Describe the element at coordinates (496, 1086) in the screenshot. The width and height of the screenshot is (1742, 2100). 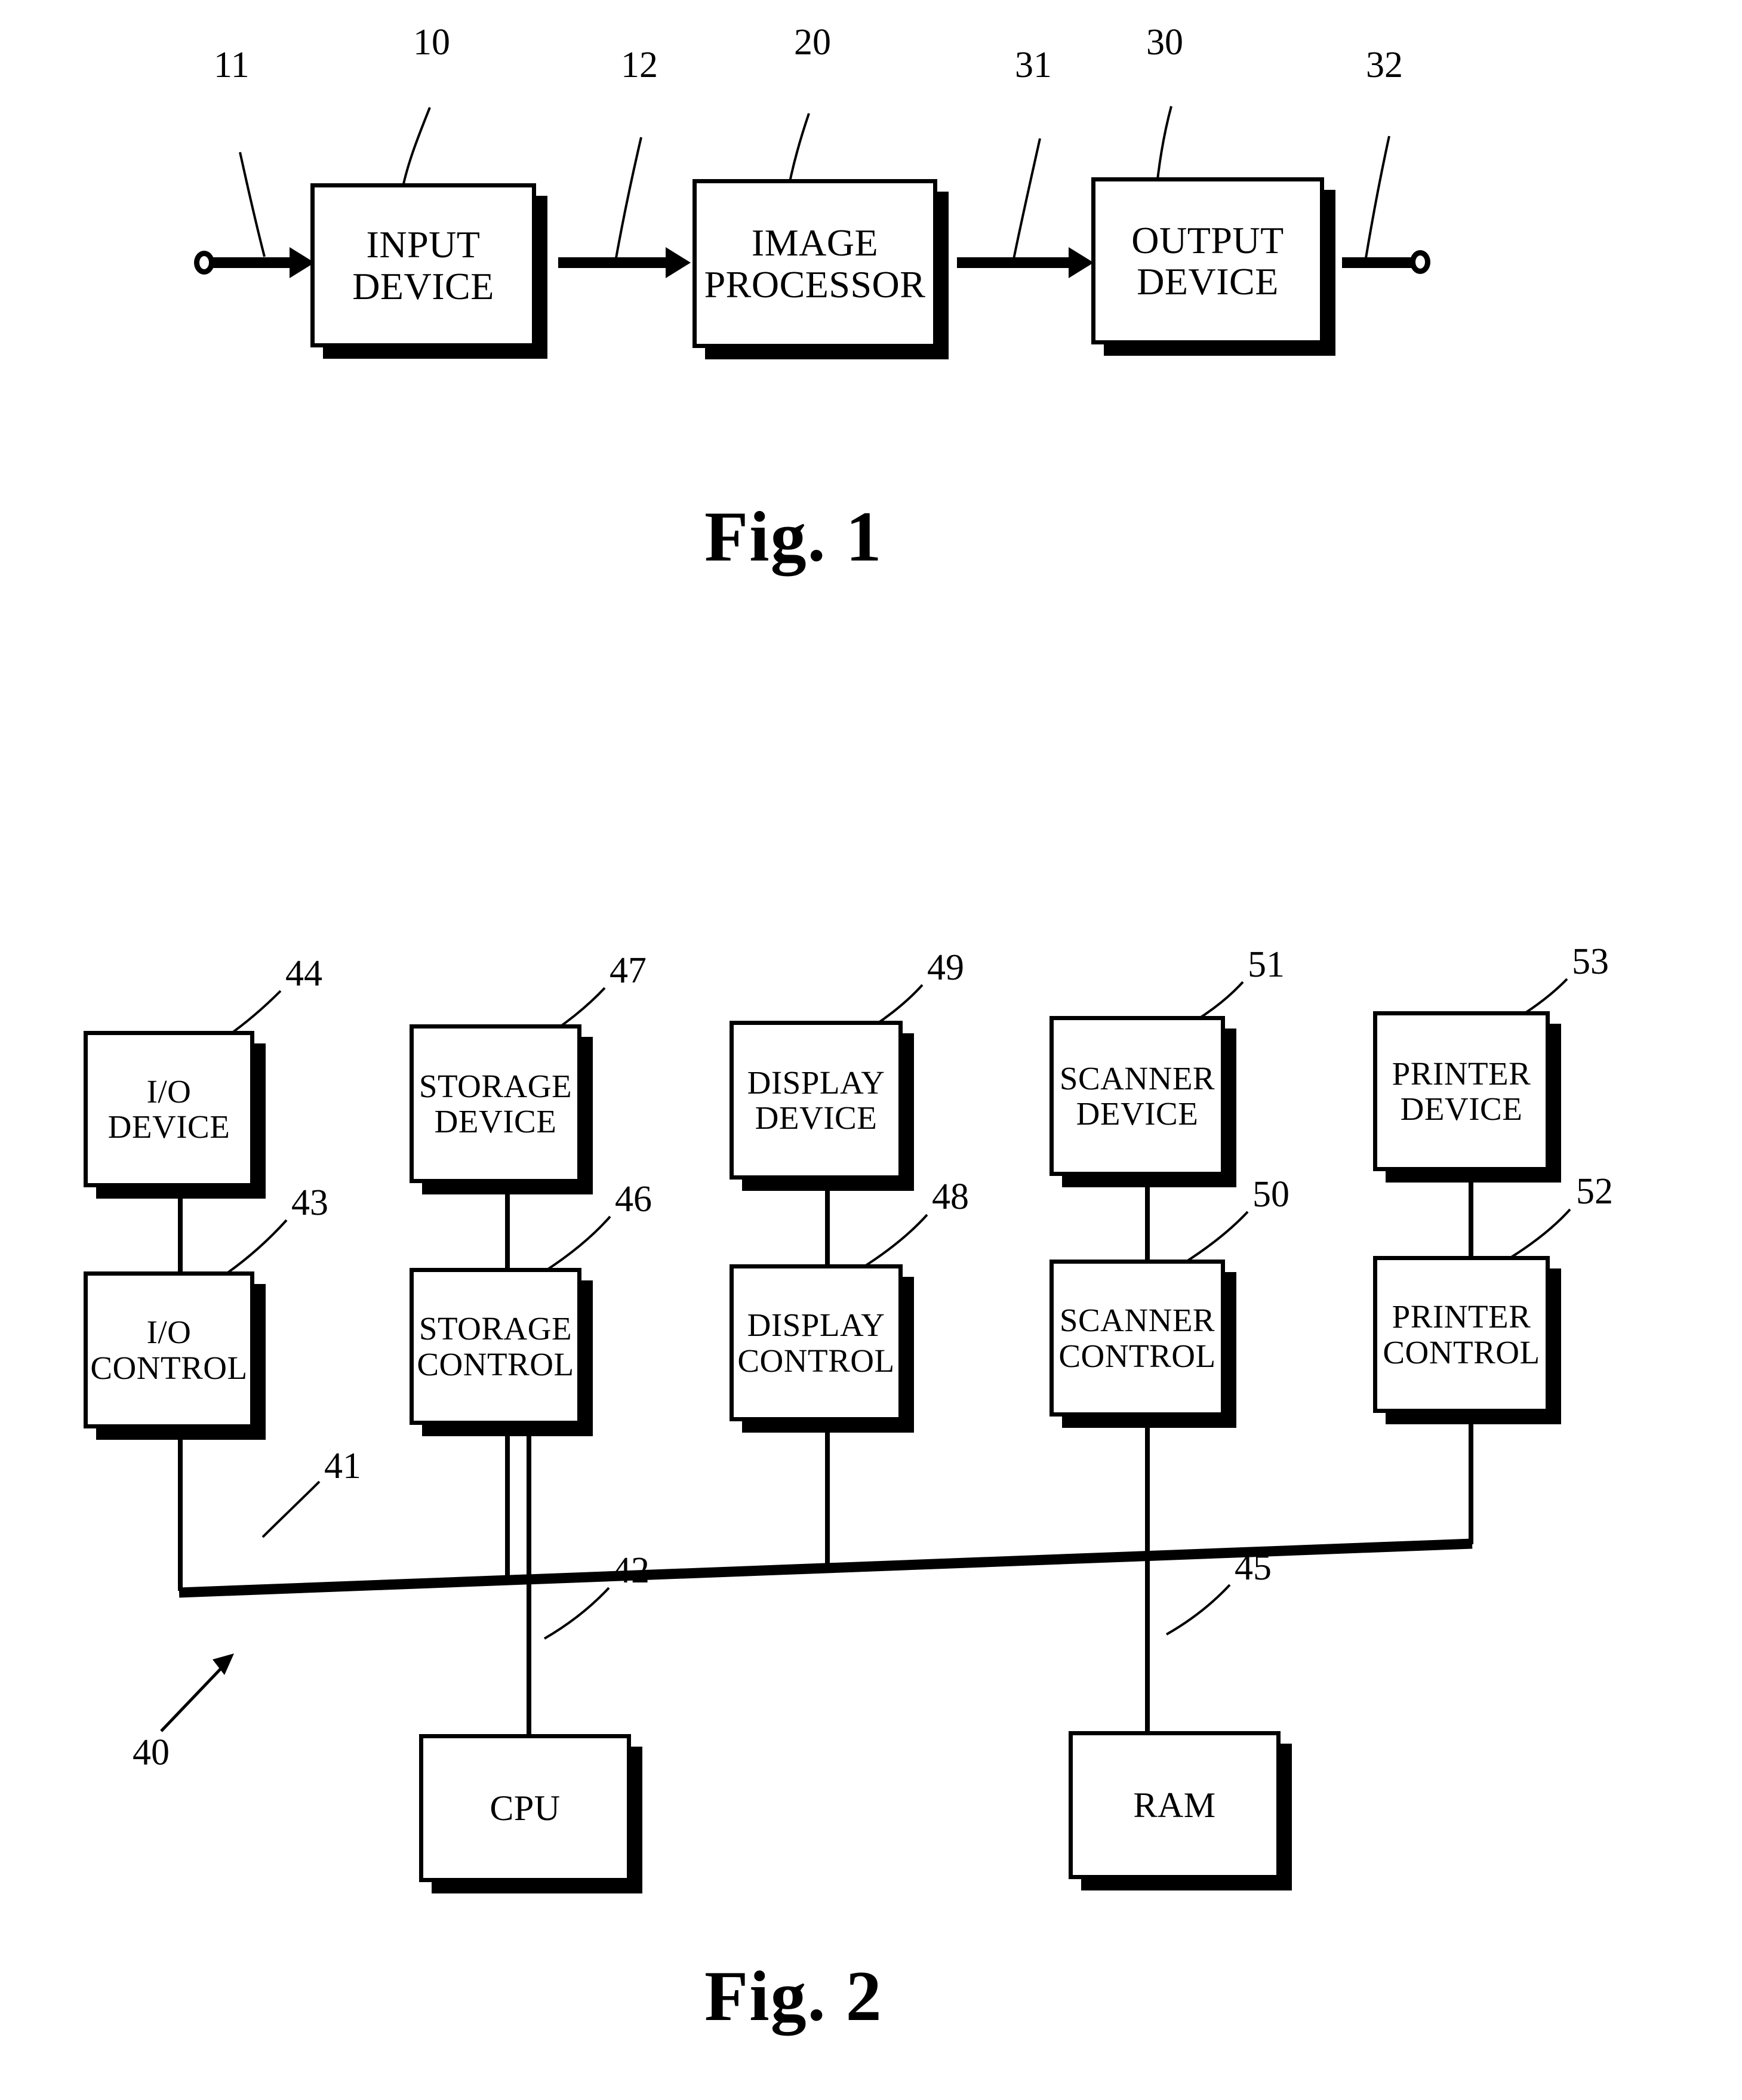
I see `storage-device-label-line1: STORAGE` at that location.